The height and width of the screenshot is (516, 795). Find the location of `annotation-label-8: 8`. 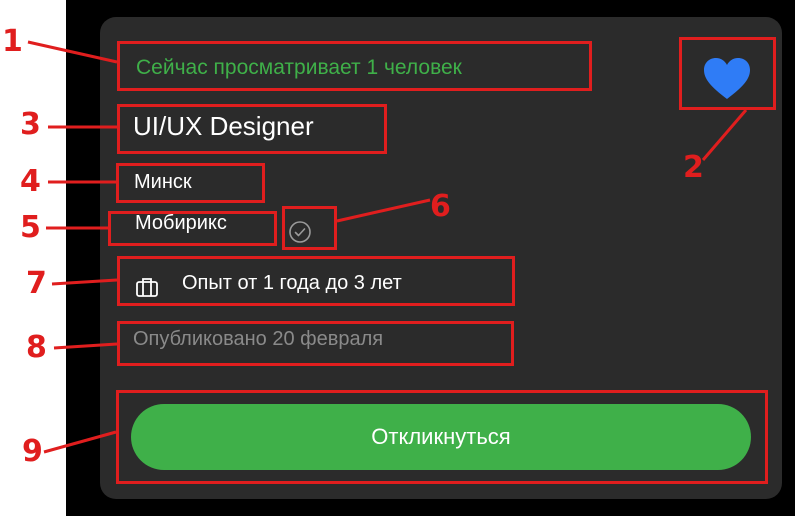

annotation-label-8: 8 is located at coordinates (36, 347).